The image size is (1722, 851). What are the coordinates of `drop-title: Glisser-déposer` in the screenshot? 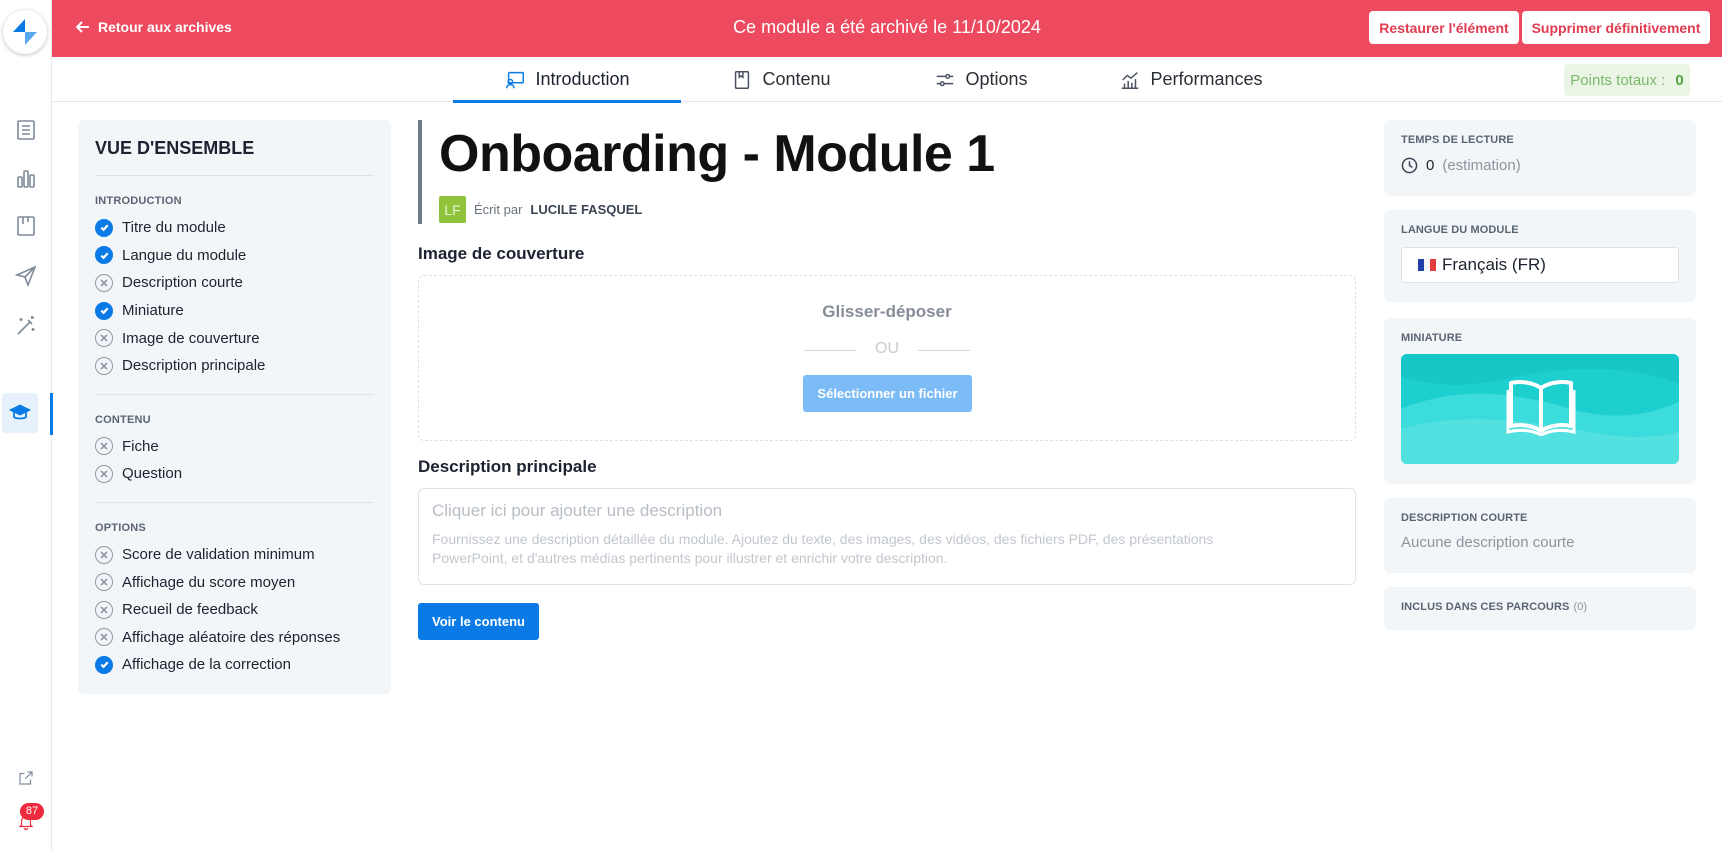 It's located at (887, 311).